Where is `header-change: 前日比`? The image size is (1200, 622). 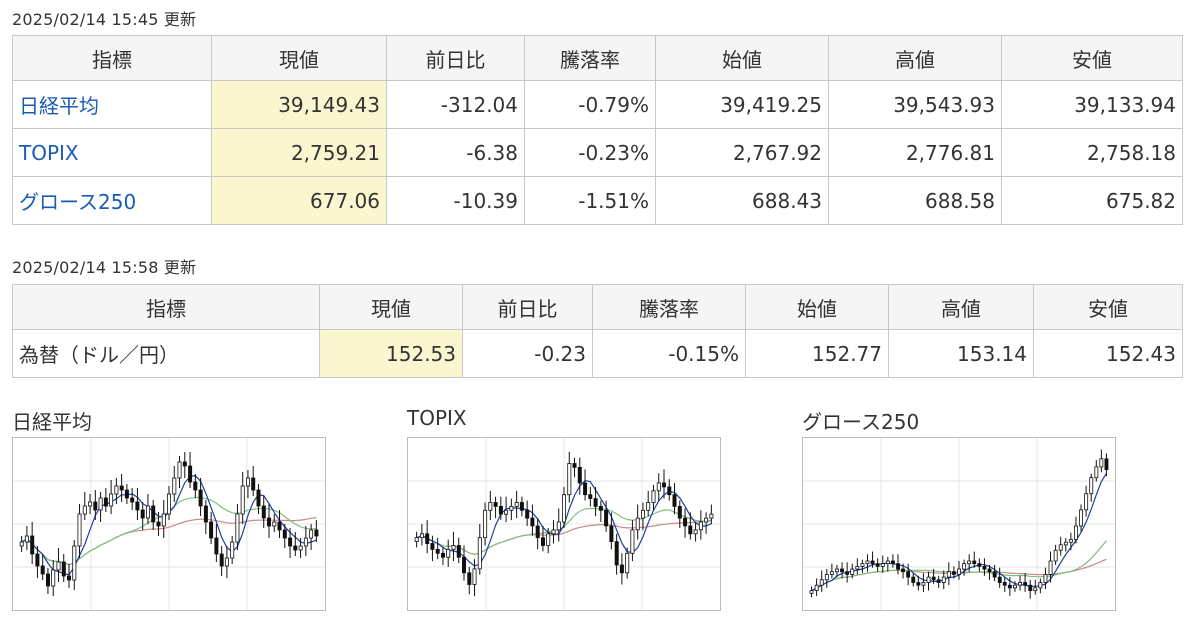 header-change: 前日比 is located at coordinates (455, 58).